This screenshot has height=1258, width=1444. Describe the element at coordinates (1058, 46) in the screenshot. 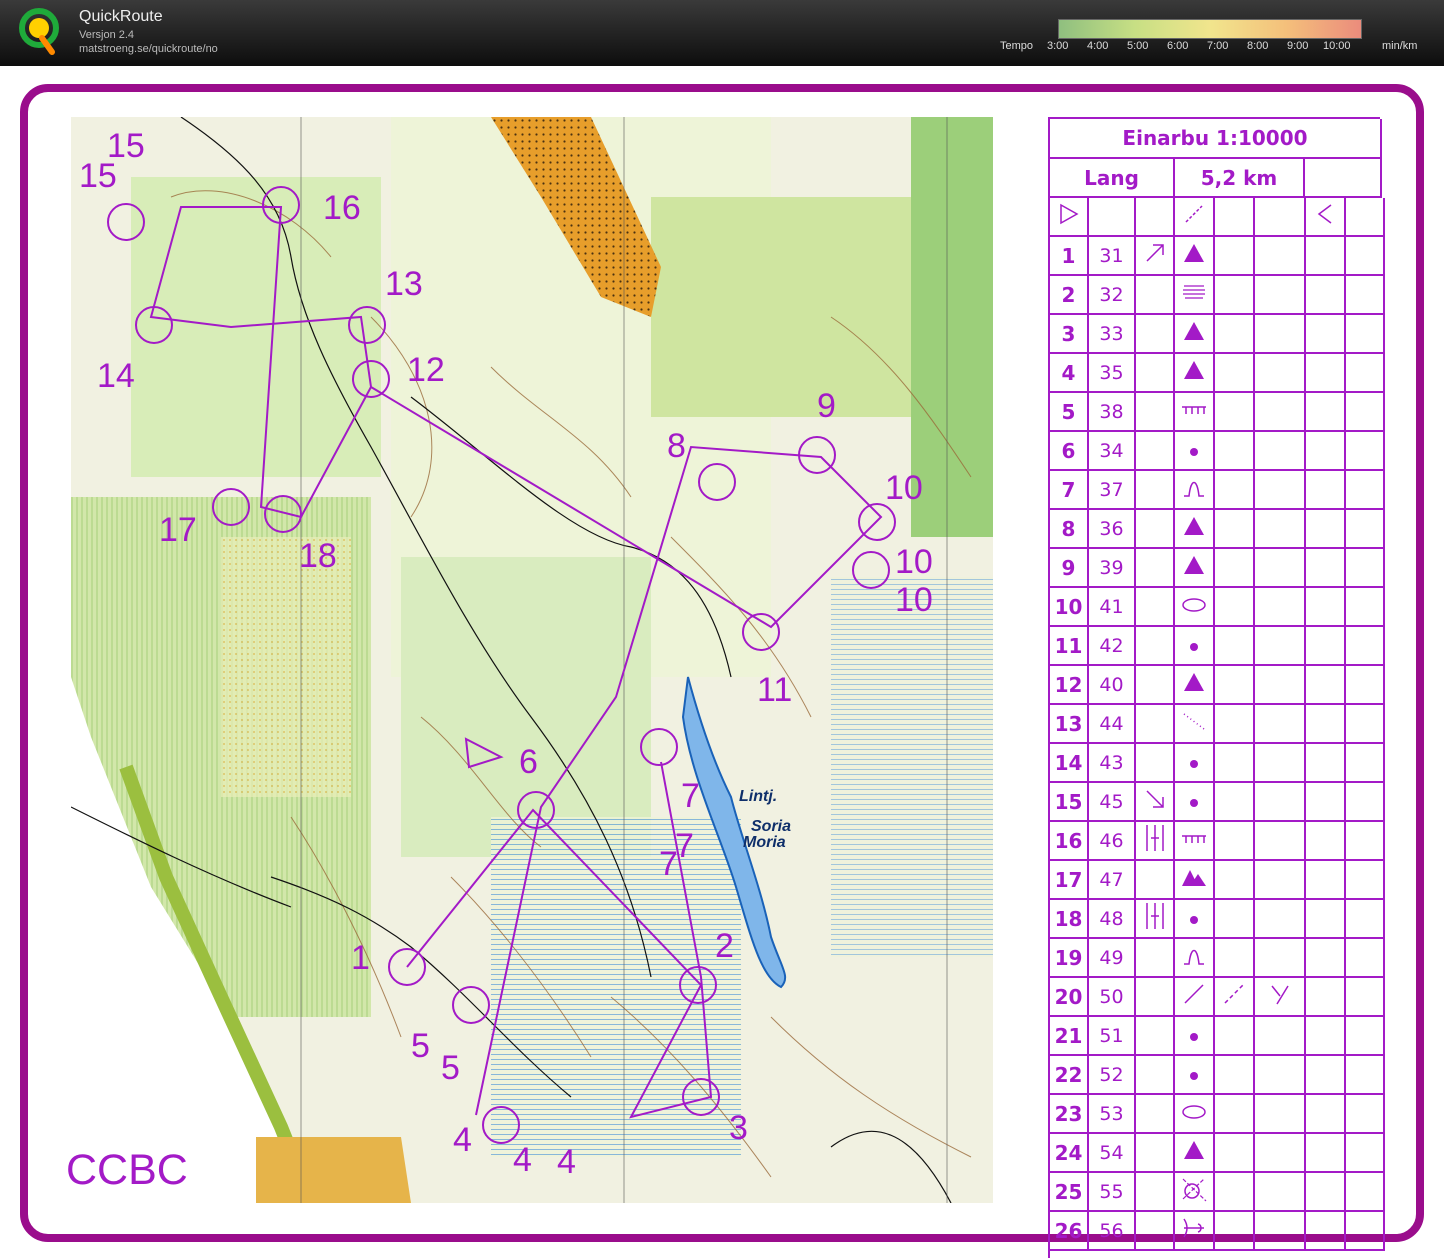

I see `tempo-tick: 3:00` at that location.